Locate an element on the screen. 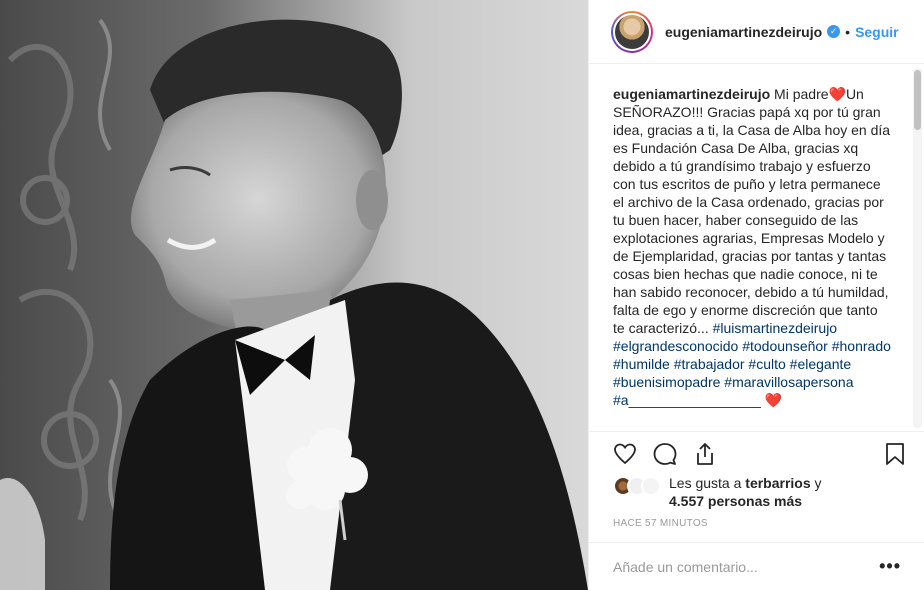 The height and width of the screenshot is (590, 924). liker-avatars is located at coordinates (639, 487).